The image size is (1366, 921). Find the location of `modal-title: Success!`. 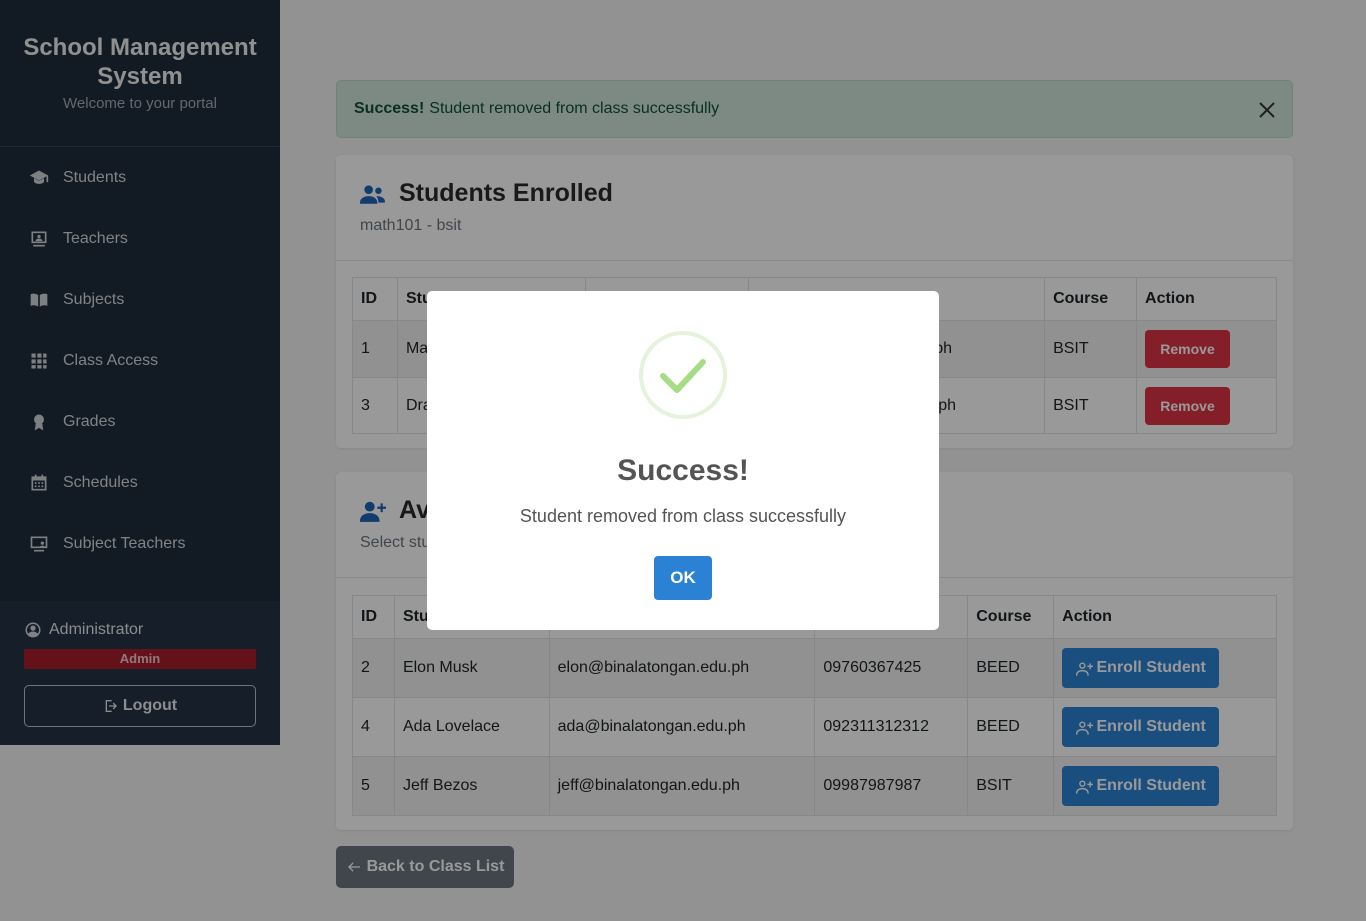

modal-title: Success! is located at coordinates (683, 470).